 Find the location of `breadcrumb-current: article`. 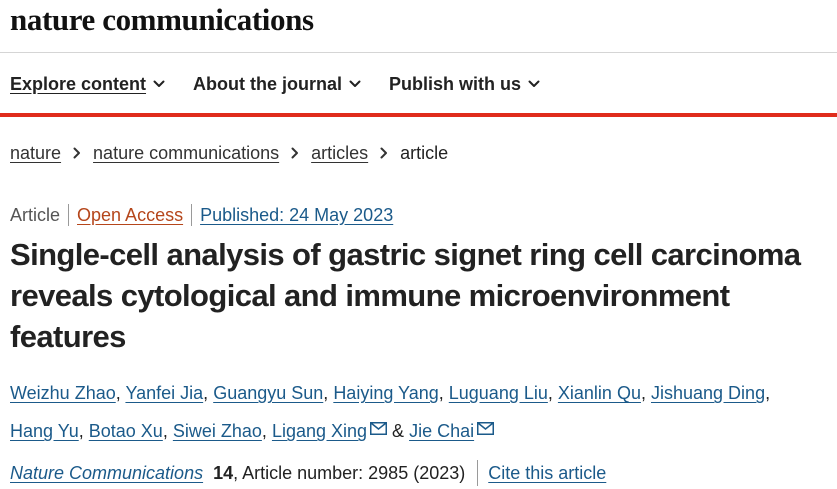

breadcrumb-current: article is located at coordinates (424, 152).